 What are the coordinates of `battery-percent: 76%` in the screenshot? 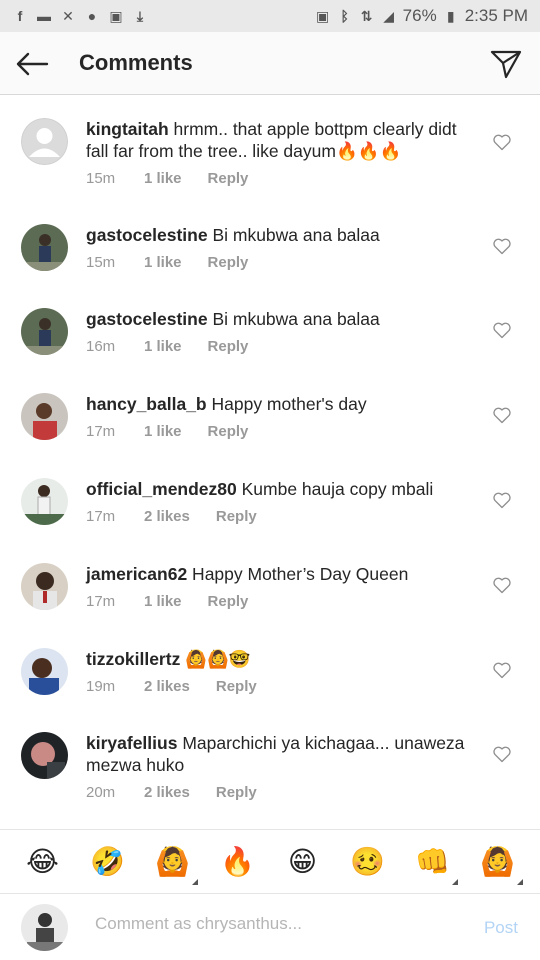 It's located at (419, 15).